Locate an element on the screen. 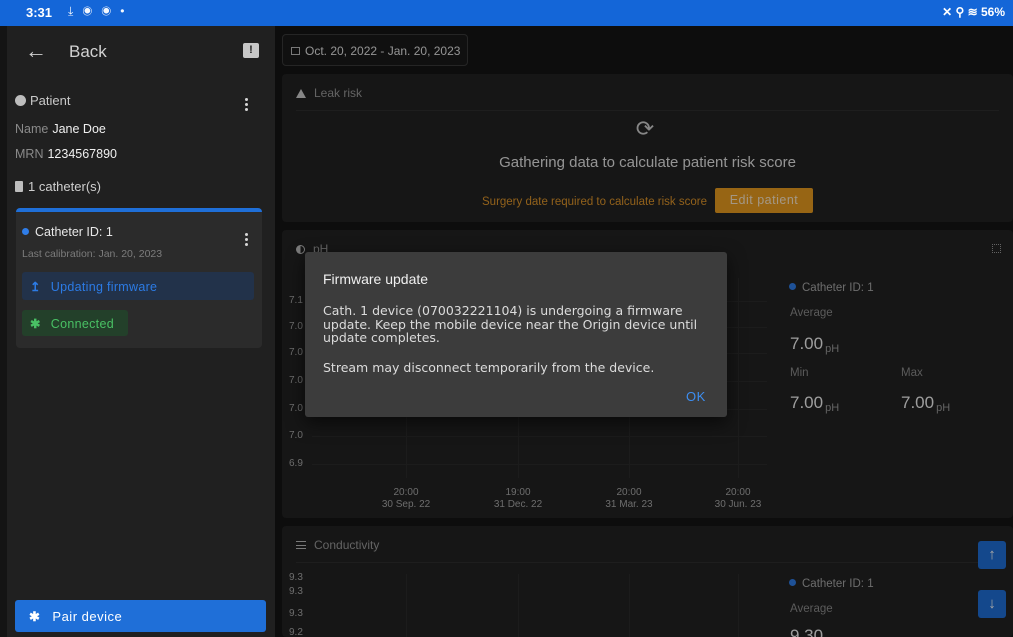  catheter-title: Catheter ID: 1 is located at coordinates (67, 232).